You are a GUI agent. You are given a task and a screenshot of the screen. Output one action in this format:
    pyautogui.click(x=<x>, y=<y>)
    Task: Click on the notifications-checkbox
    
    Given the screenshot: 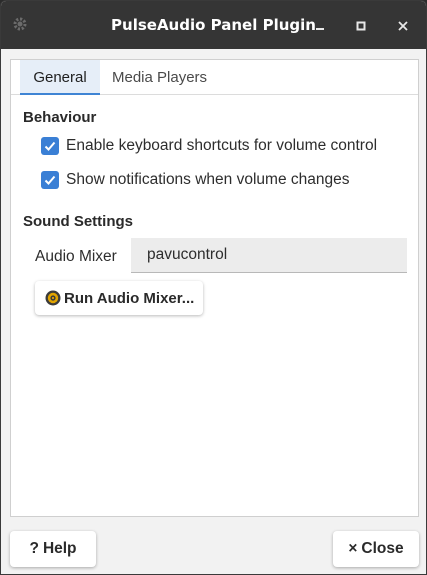 What is the action you would take?
    pyautogui.click(x=50, y=180)
    